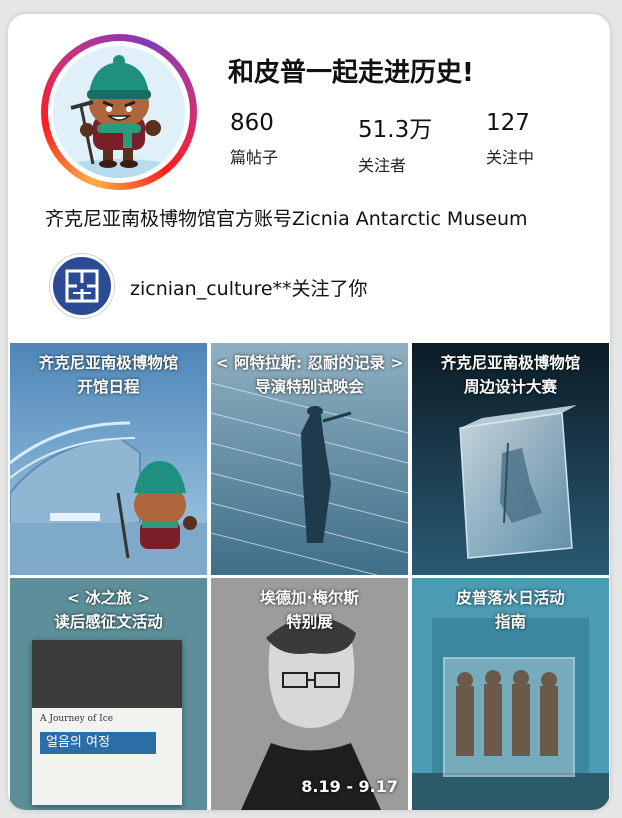 The height and width of the screenshot is (818, 622). What do you see at coordinates (510, 459) in the screenshot?
I see `post-tile-design-contest: 齐克尼亚南极博物馆 周边设计大赛` at bounding box center [510, 459].